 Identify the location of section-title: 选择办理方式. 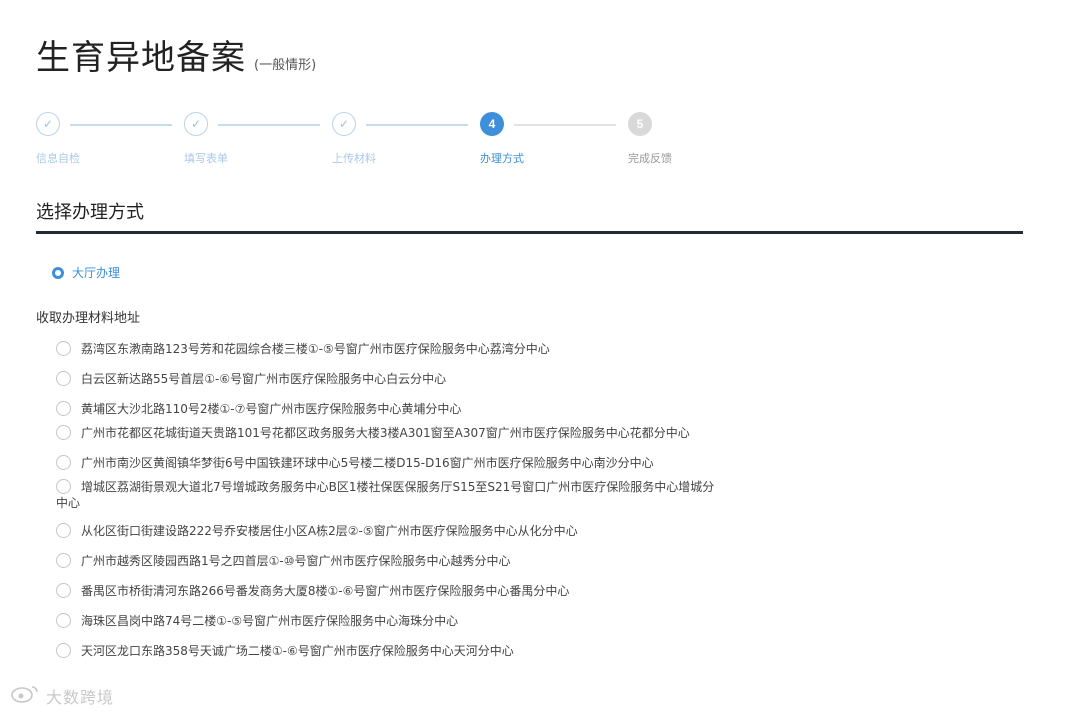
(90, 212).